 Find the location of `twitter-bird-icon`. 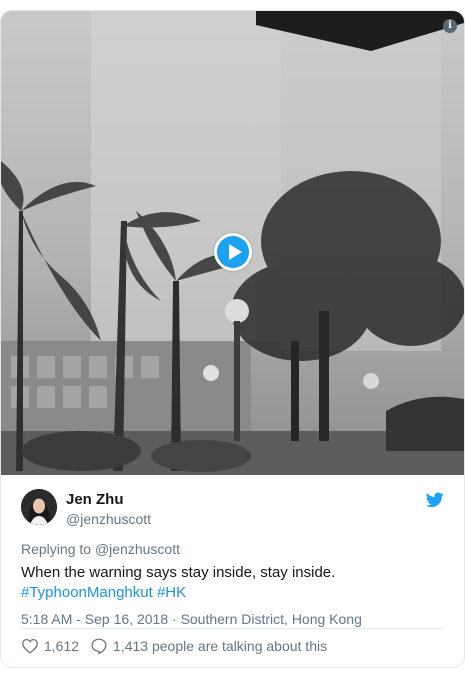

twitter-bird-icon is located at coordinates (435, 500).